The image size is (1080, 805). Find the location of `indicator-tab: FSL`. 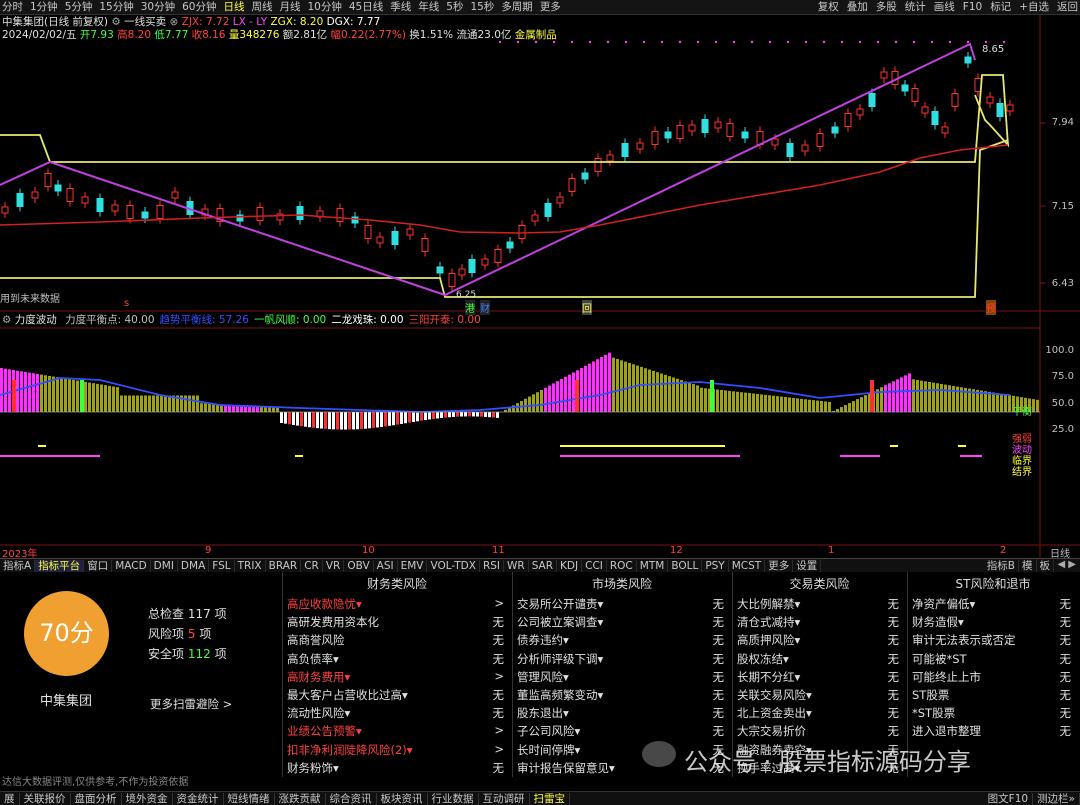

indicator-tab: FSL is located at coordinates (222, 566).